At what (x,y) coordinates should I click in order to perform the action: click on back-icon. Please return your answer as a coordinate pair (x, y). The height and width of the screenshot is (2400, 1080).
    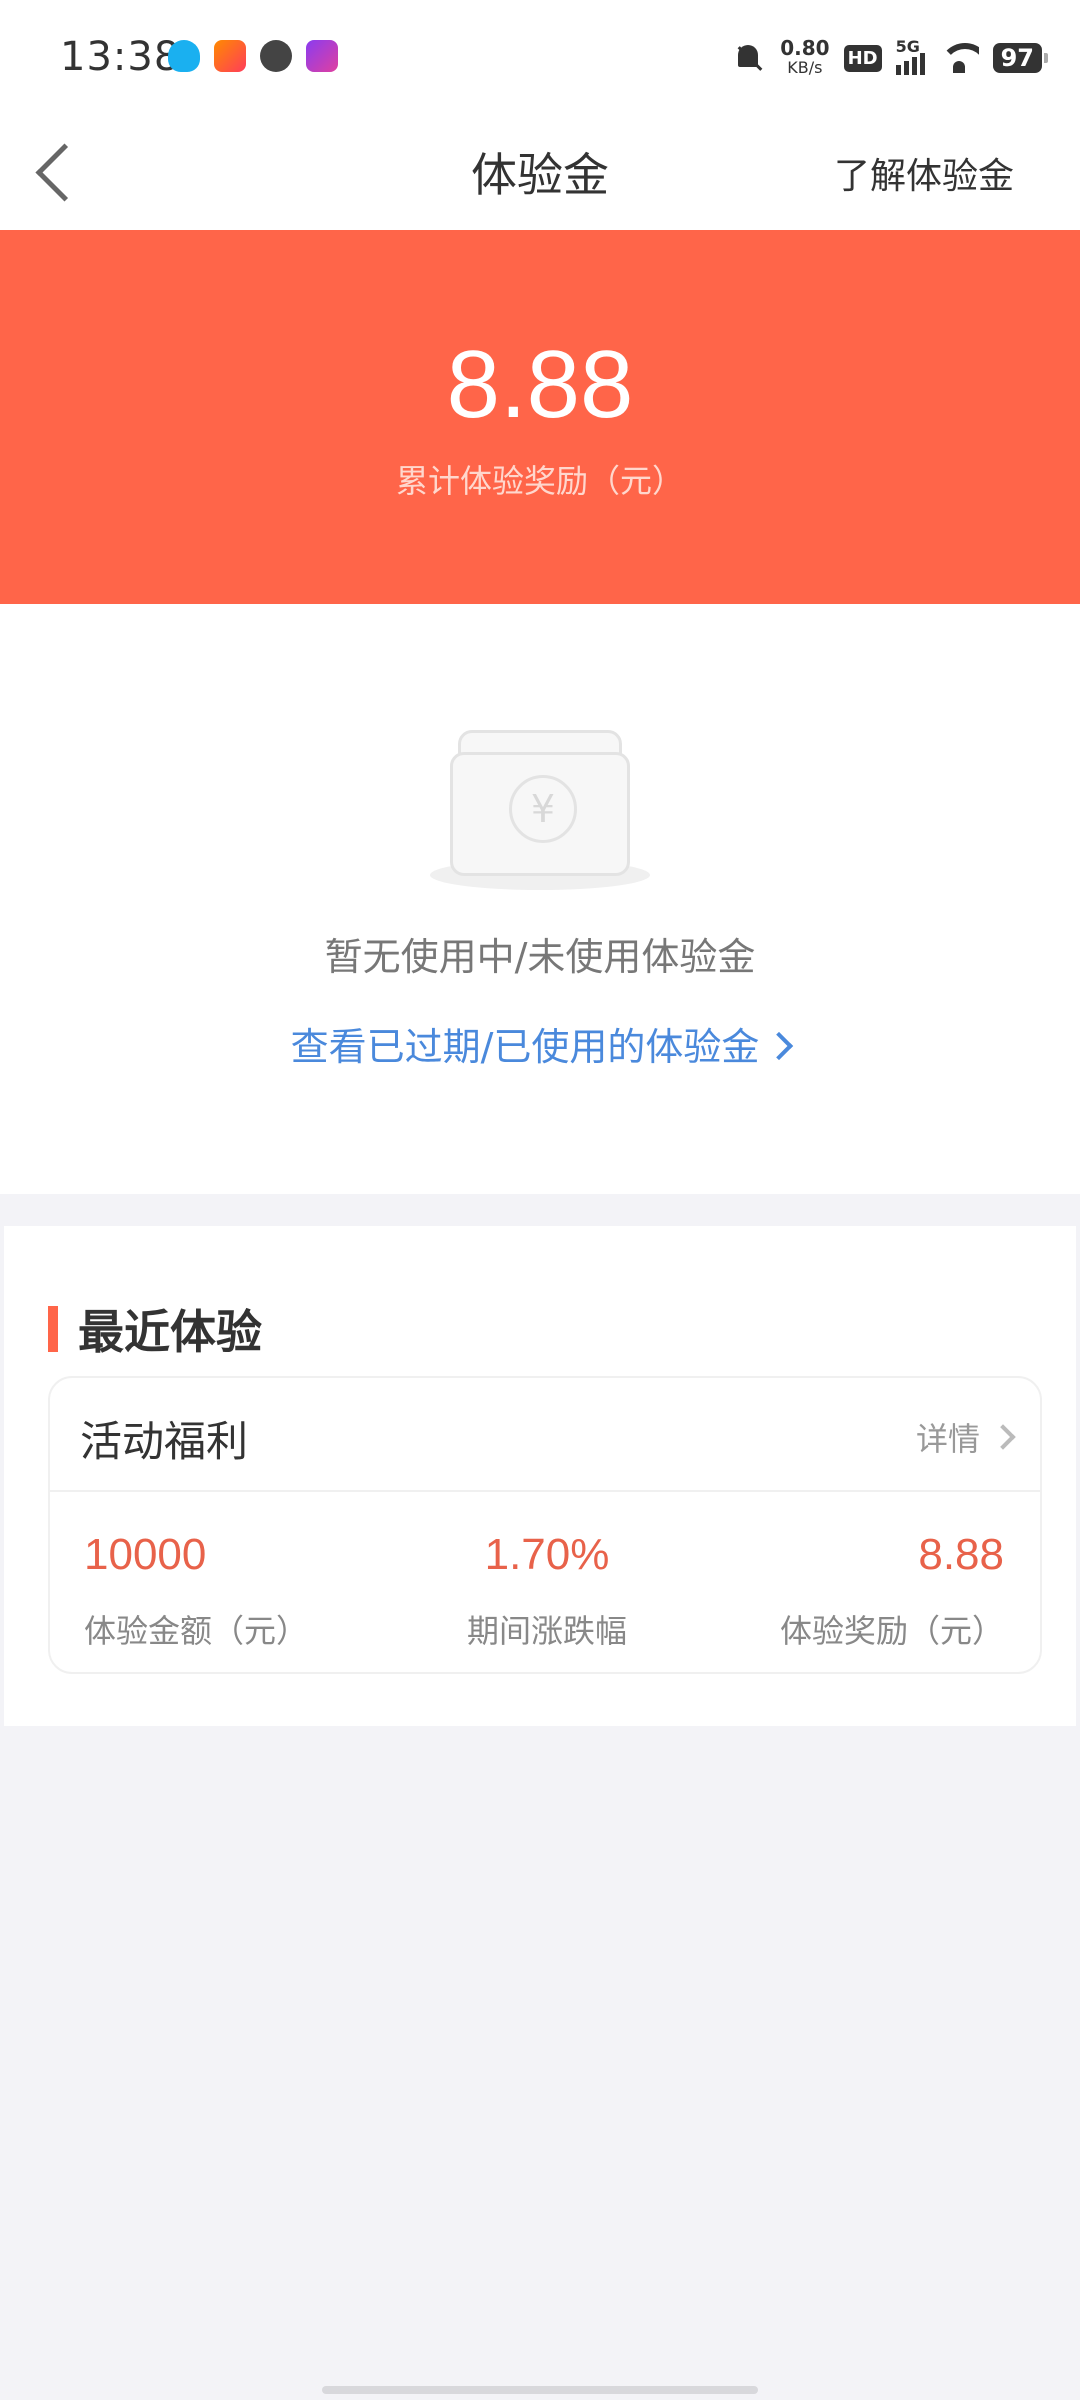
    Looking at the image, I should click on (59, 170).